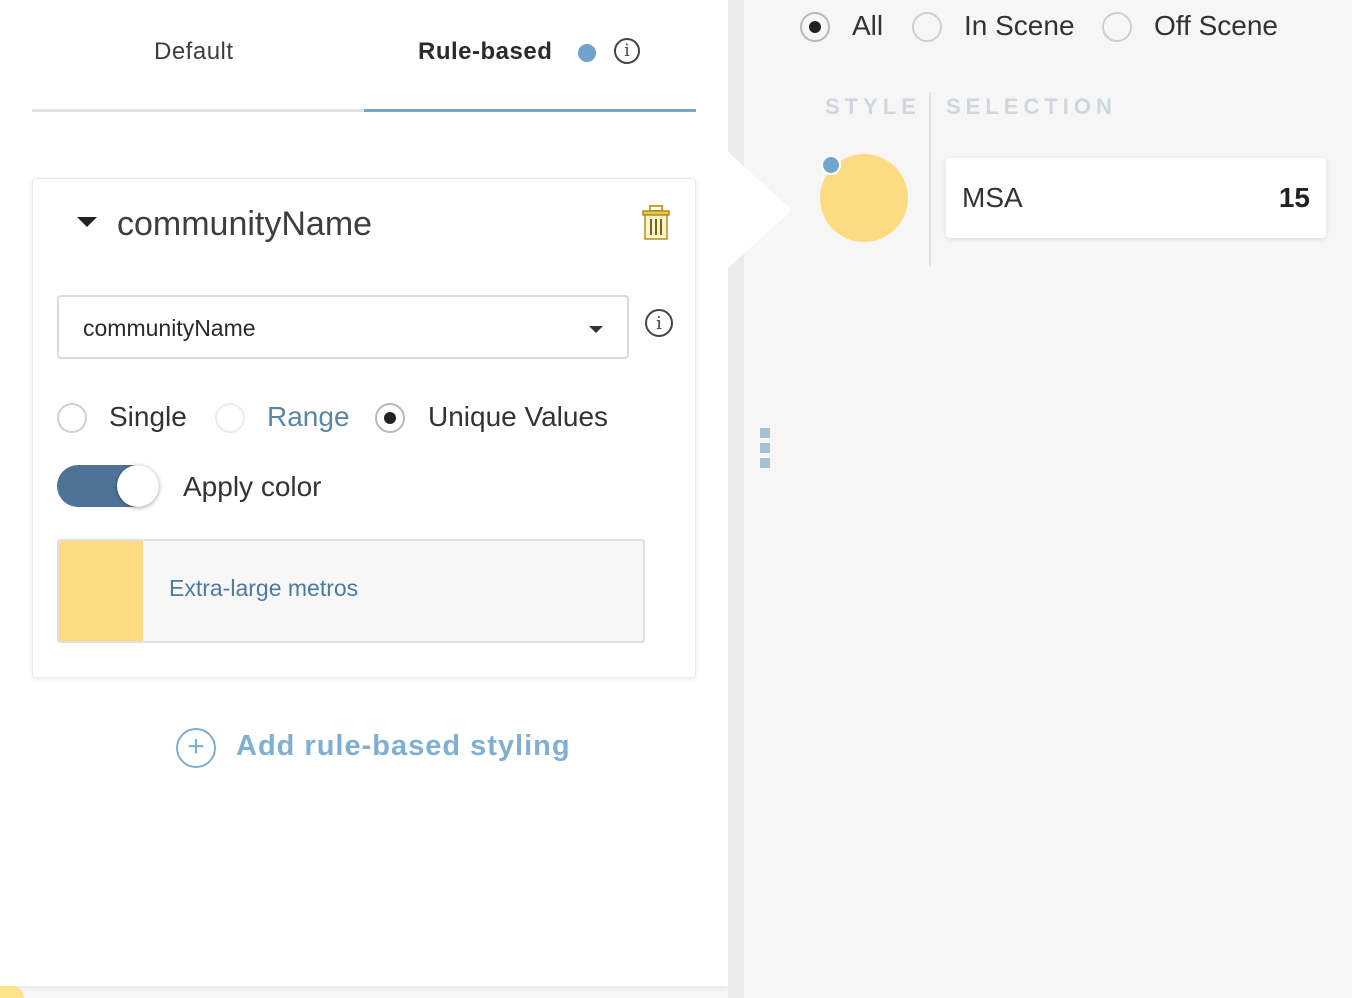  Describe the element at coordinates (1294, 197) in the screenshot. I see `selection-count: 15` at that location.